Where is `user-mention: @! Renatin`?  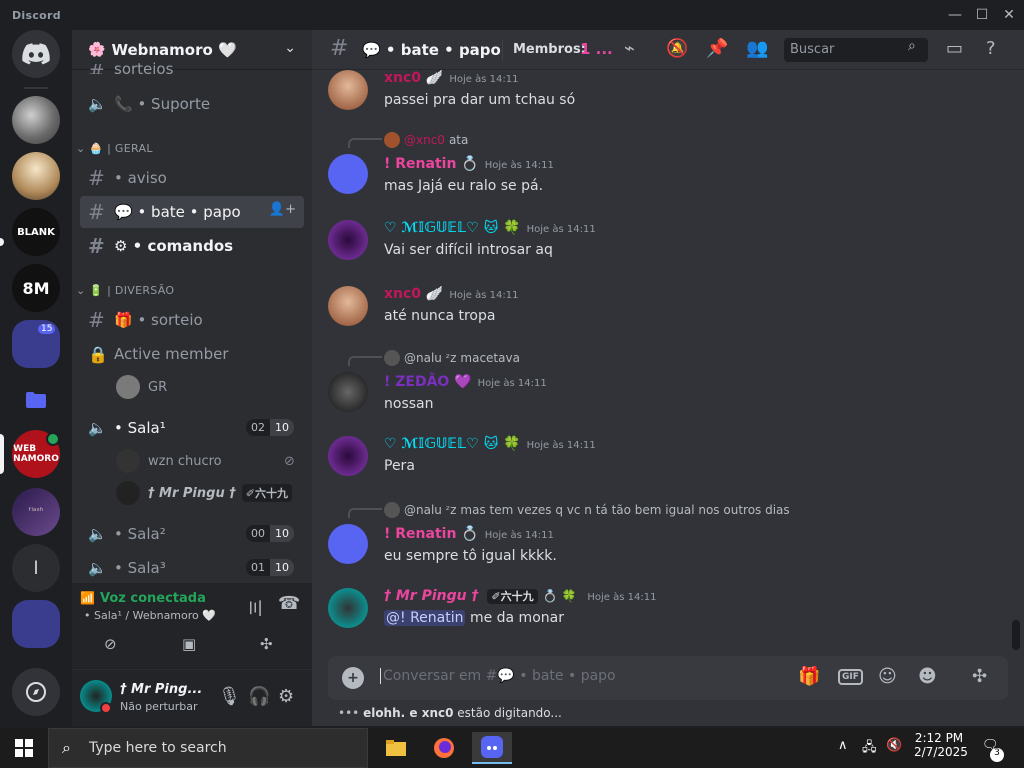
user-mention: @! Renatin is located at coordinates (425, 618).